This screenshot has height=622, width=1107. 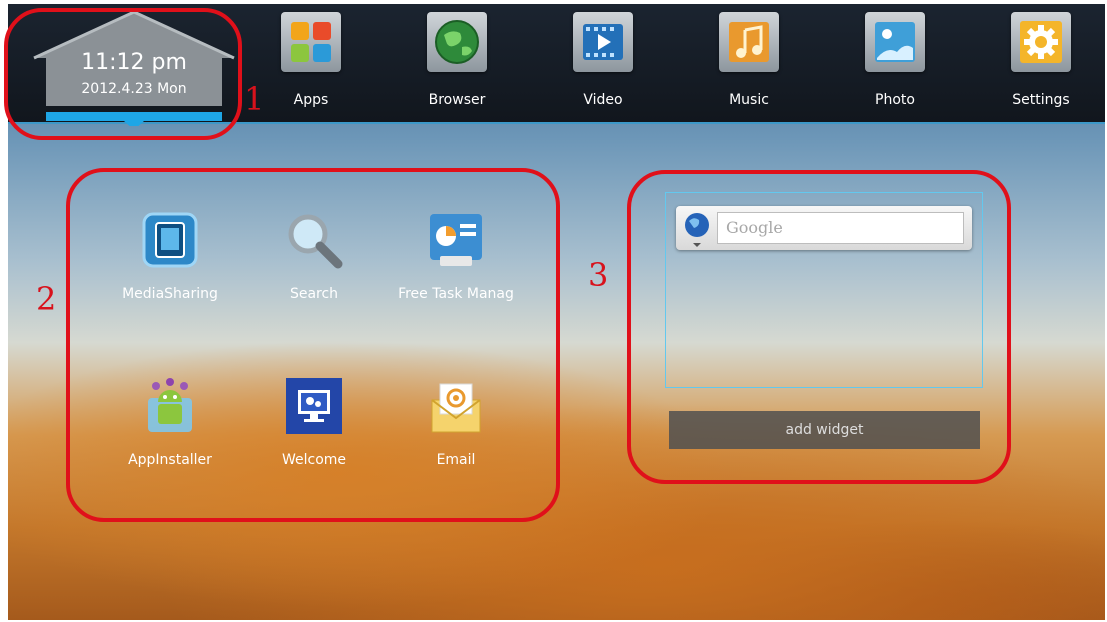 I want to click on callout-number-2: 2, so click(x=46, y=299).